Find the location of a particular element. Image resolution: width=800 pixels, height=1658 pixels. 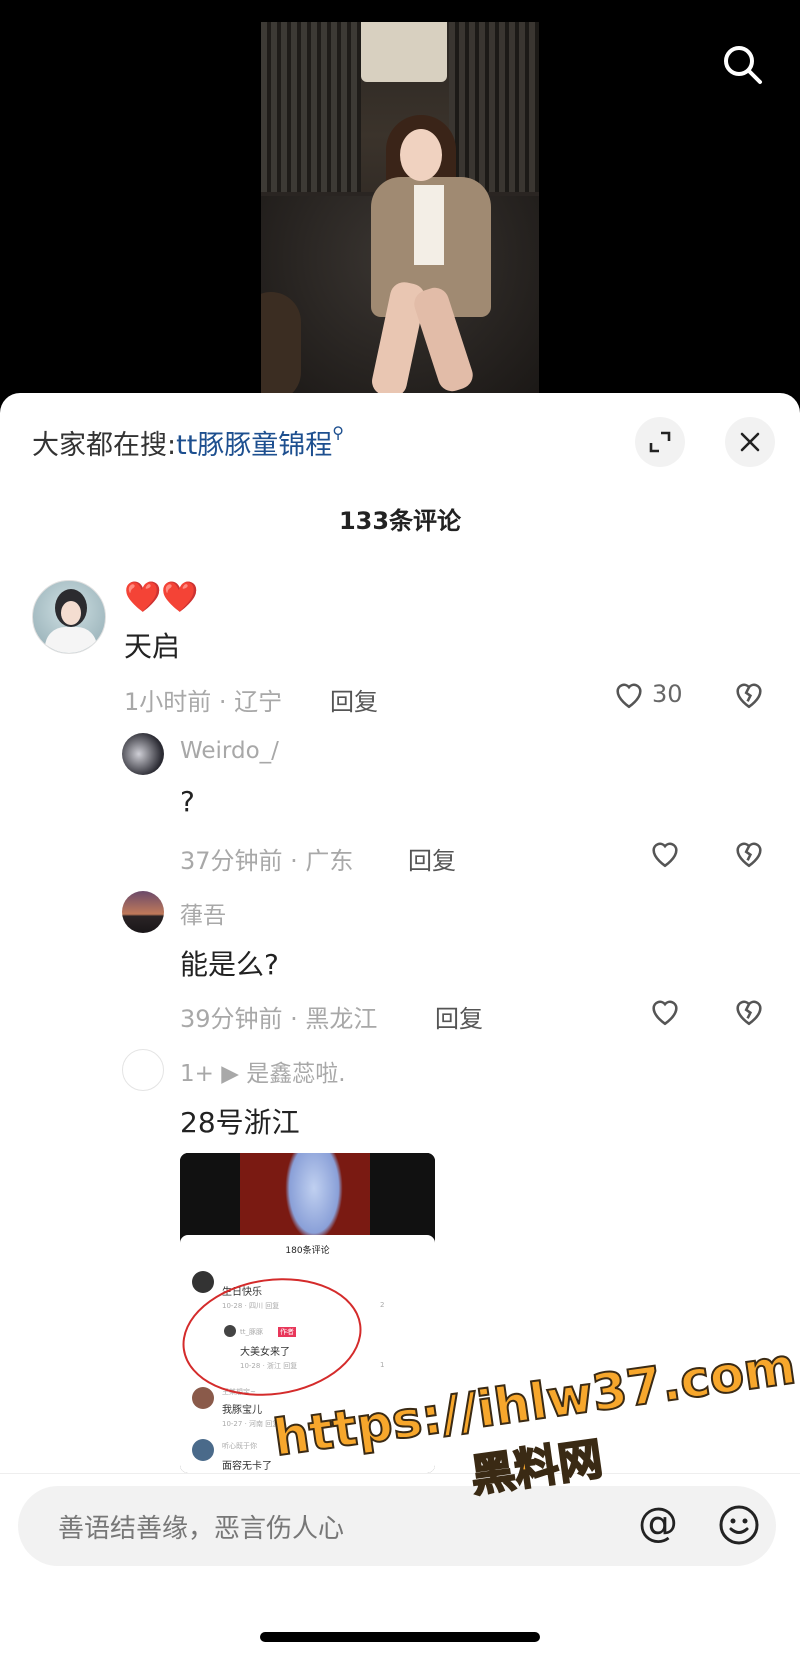

reply-item: 葎吾 能是么? 39分钟前 · 黑龙江 回复 is located at coordinates (400, 966).